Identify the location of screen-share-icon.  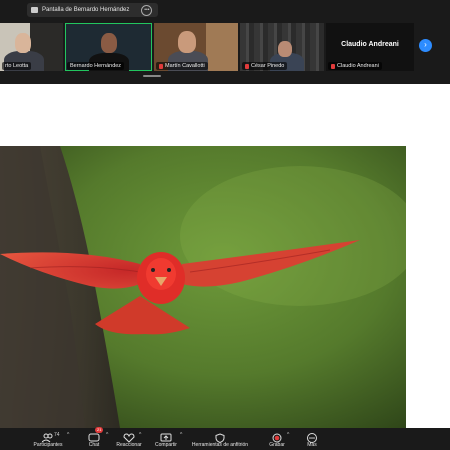
(34, 10).